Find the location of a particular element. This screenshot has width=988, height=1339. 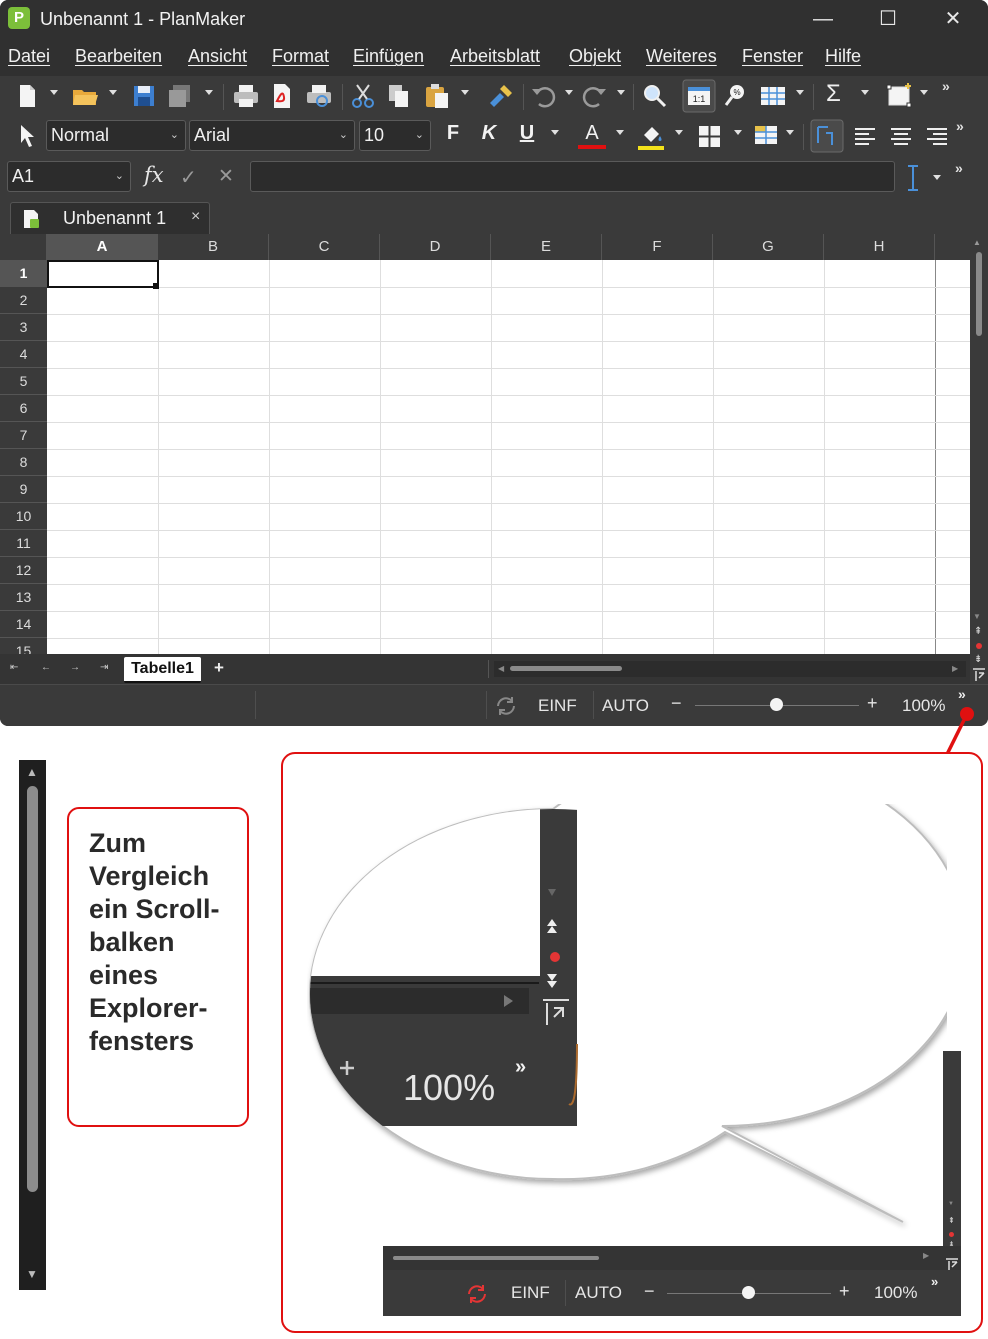

document-tab-close-icon: × is located at coordinates (195, 217).